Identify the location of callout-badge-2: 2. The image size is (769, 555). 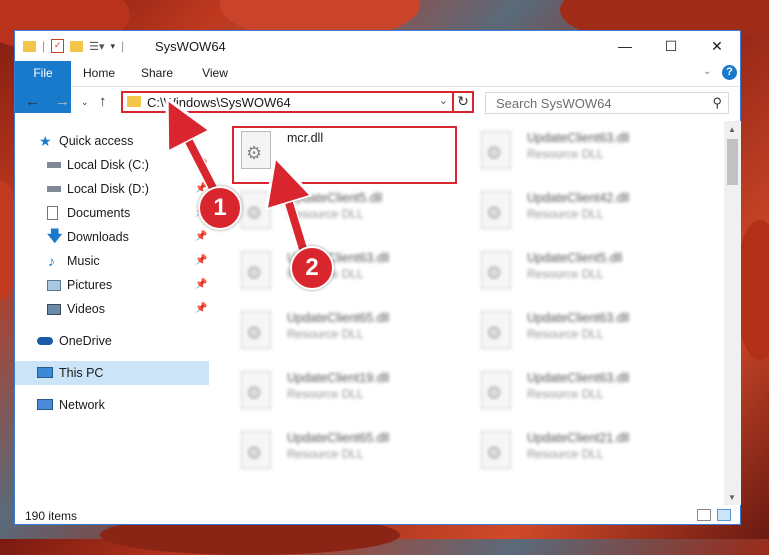
(312, 268).